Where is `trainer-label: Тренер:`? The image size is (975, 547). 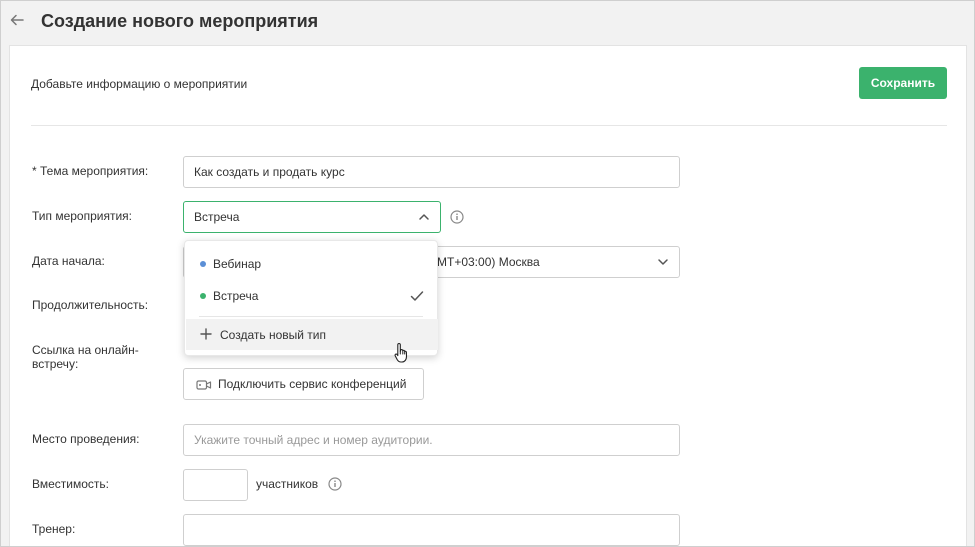
trainer-label: Тренер: is located at coordinates (54, 529).